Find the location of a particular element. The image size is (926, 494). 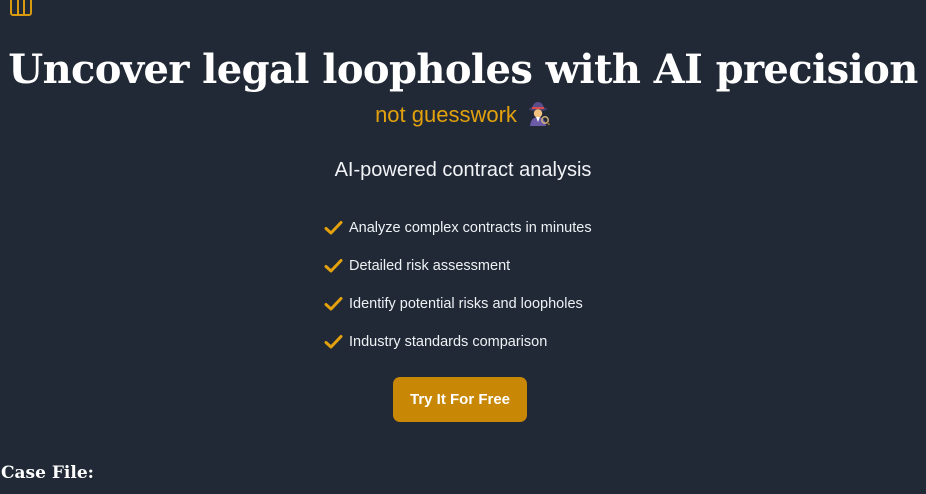

feature-label: Detailed risk assessment is located at coordinates (430, 266).